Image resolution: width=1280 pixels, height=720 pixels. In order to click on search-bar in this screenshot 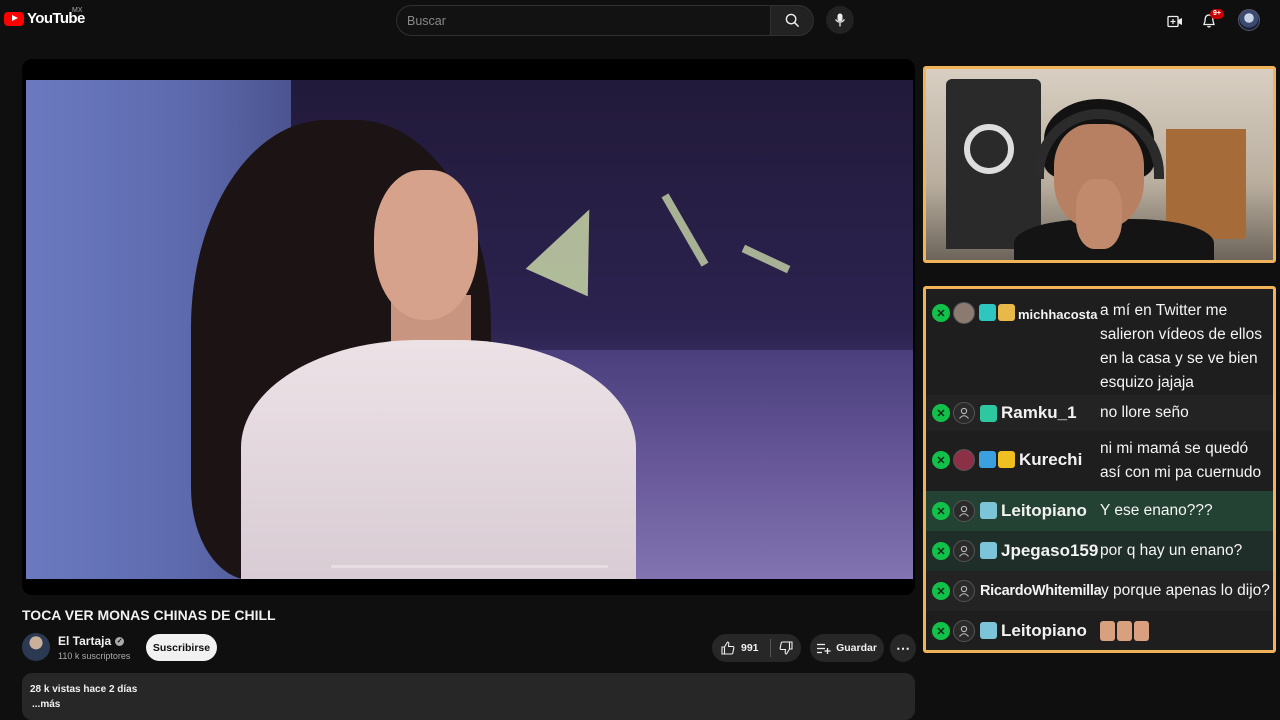, I will do `click(605, 20)`.